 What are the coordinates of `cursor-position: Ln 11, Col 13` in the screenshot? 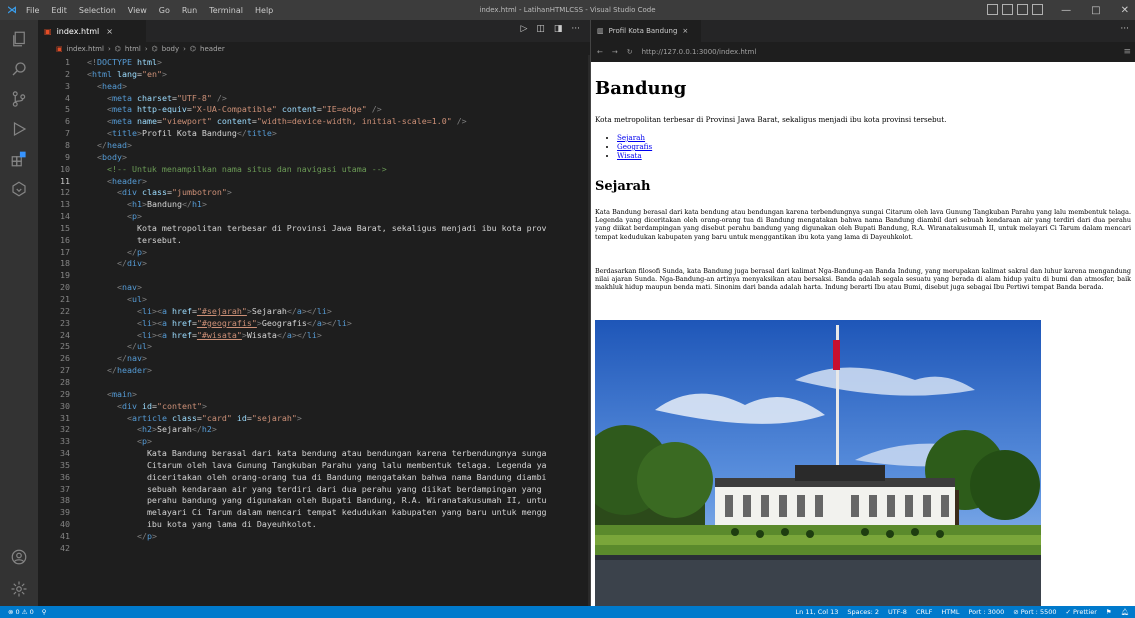 It's located at (817, 612).